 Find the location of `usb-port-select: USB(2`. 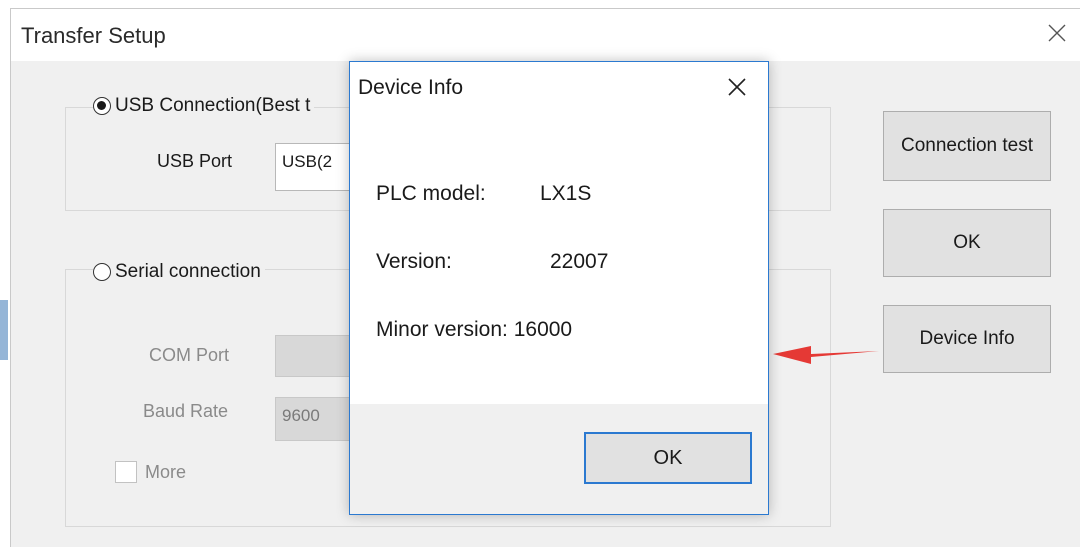

usb-port-select: USB(2 is located at coordinates (315, 167).